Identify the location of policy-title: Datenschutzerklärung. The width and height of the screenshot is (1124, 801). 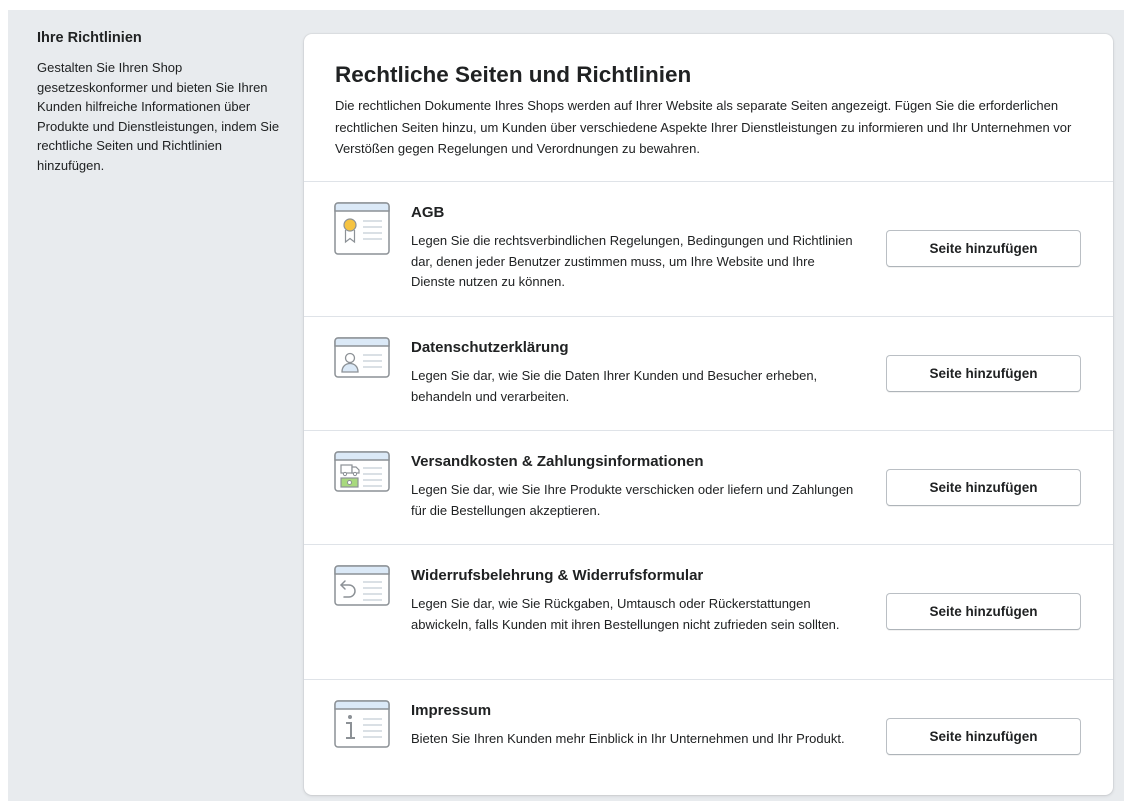
(490, 347).